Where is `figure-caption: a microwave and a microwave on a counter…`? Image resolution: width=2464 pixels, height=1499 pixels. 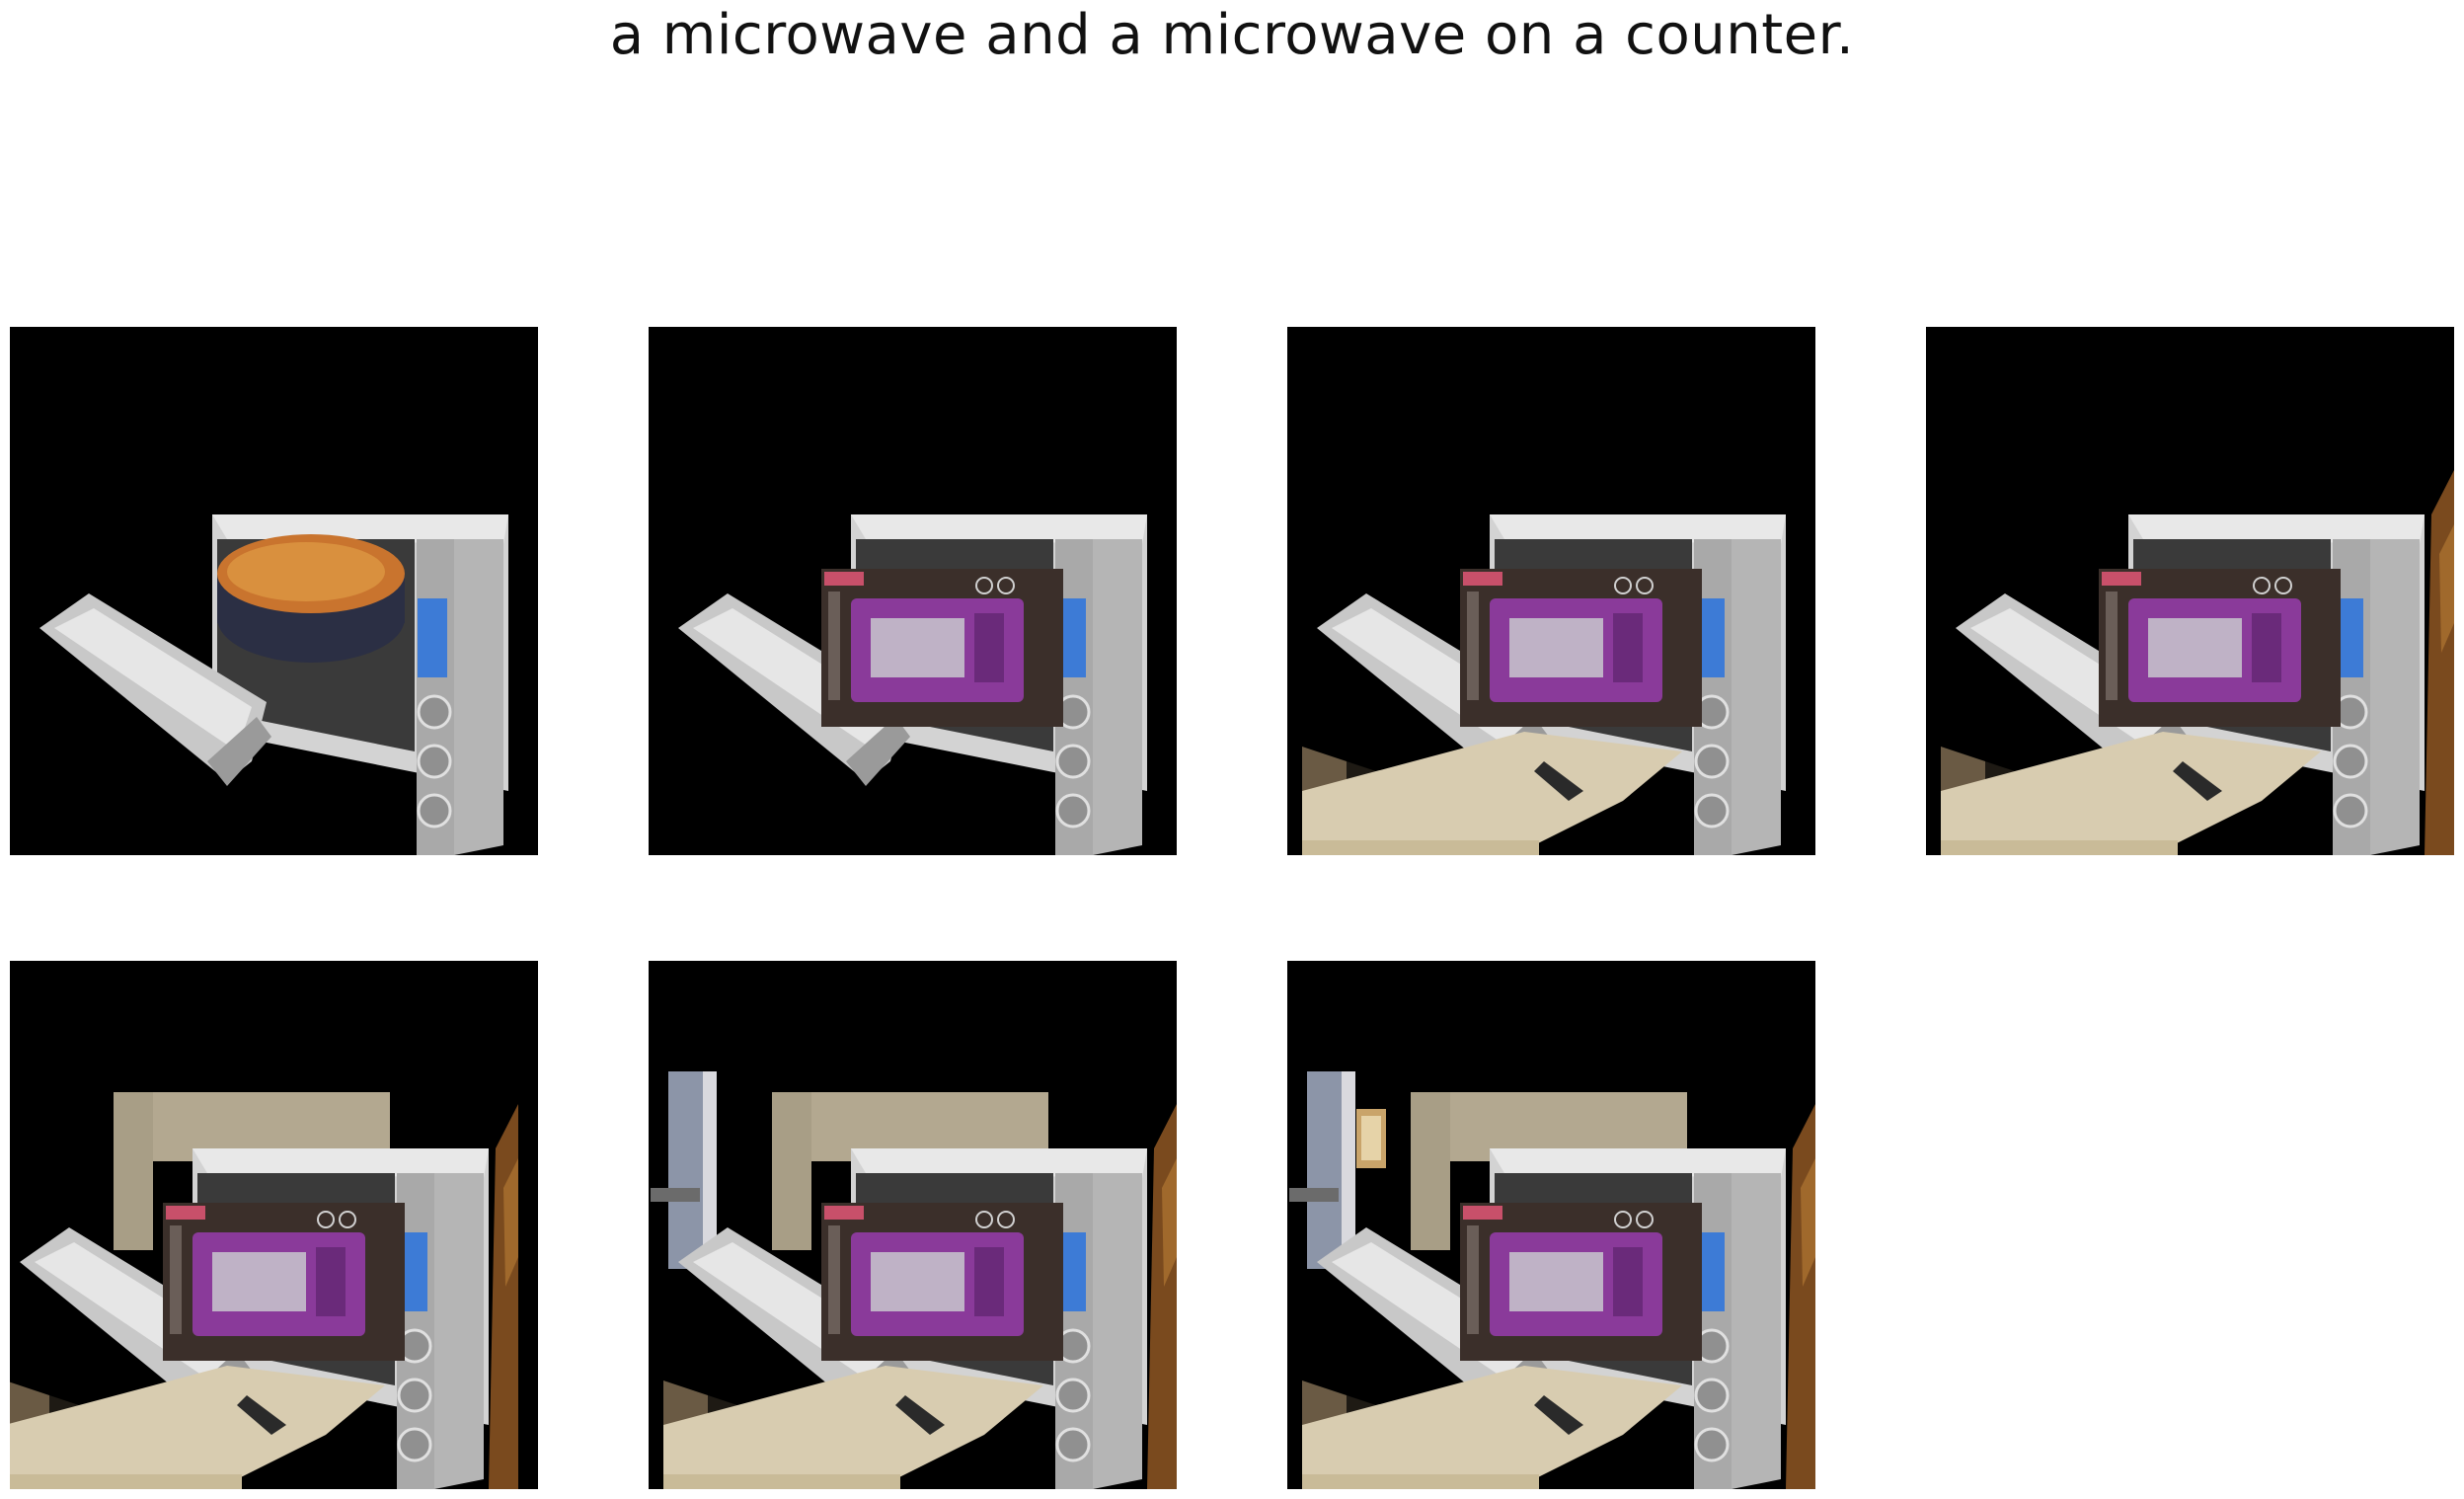 figure-caption: a microwave and a microwave on a counter… is located at coordinates (1232, 35).